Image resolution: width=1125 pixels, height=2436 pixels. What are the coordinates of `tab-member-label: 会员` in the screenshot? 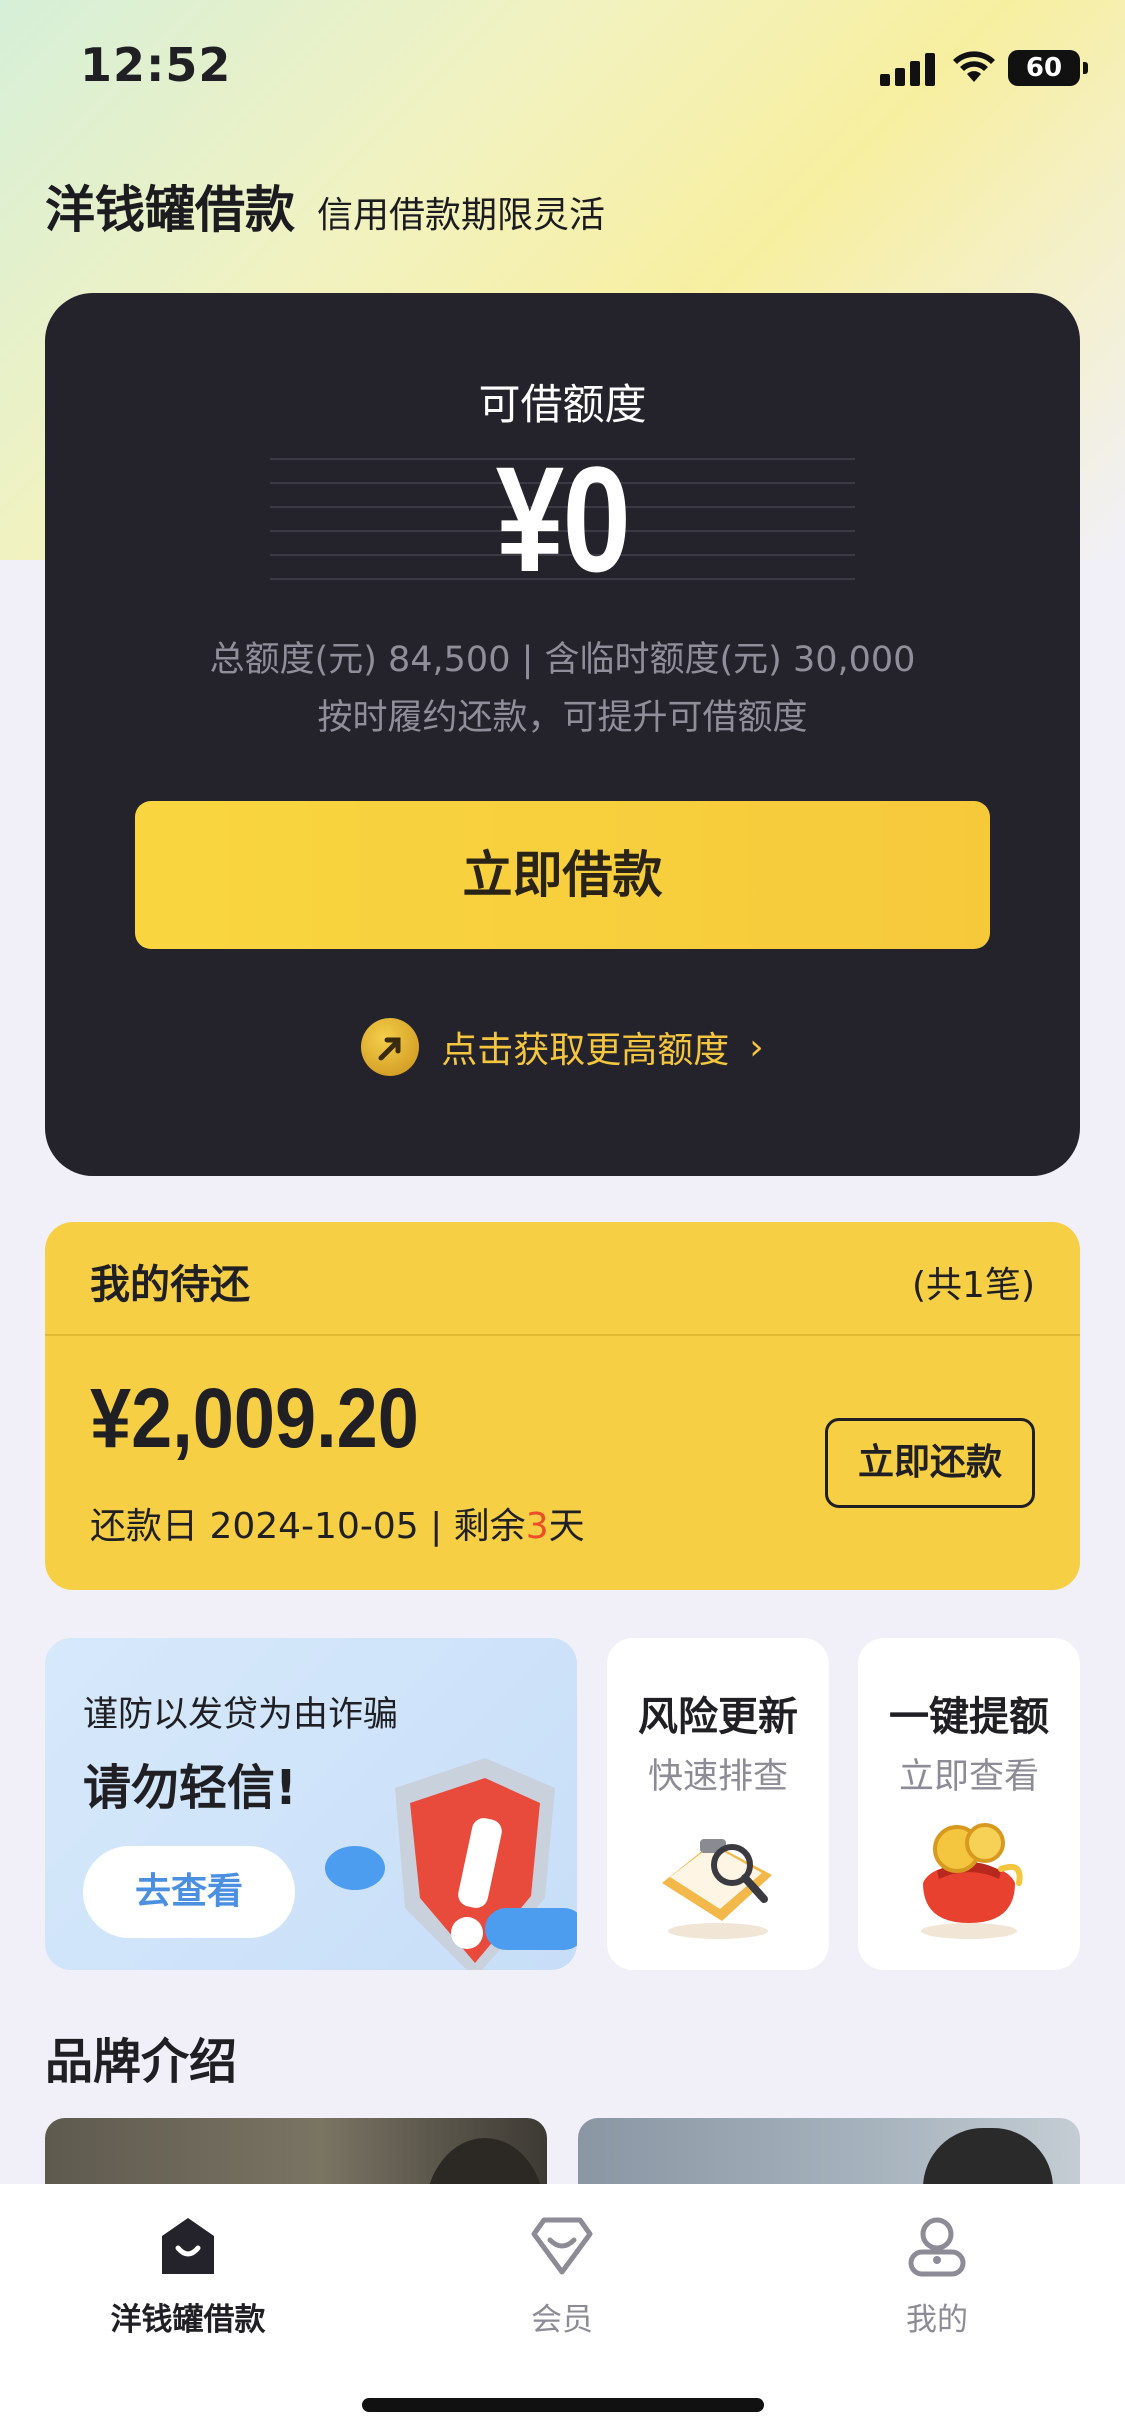 It's located at (562, 2320).